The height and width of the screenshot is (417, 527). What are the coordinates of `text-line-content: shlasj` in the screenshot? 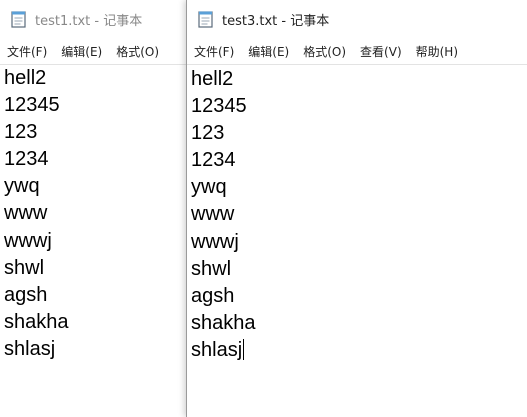 It's located at (217, 349).